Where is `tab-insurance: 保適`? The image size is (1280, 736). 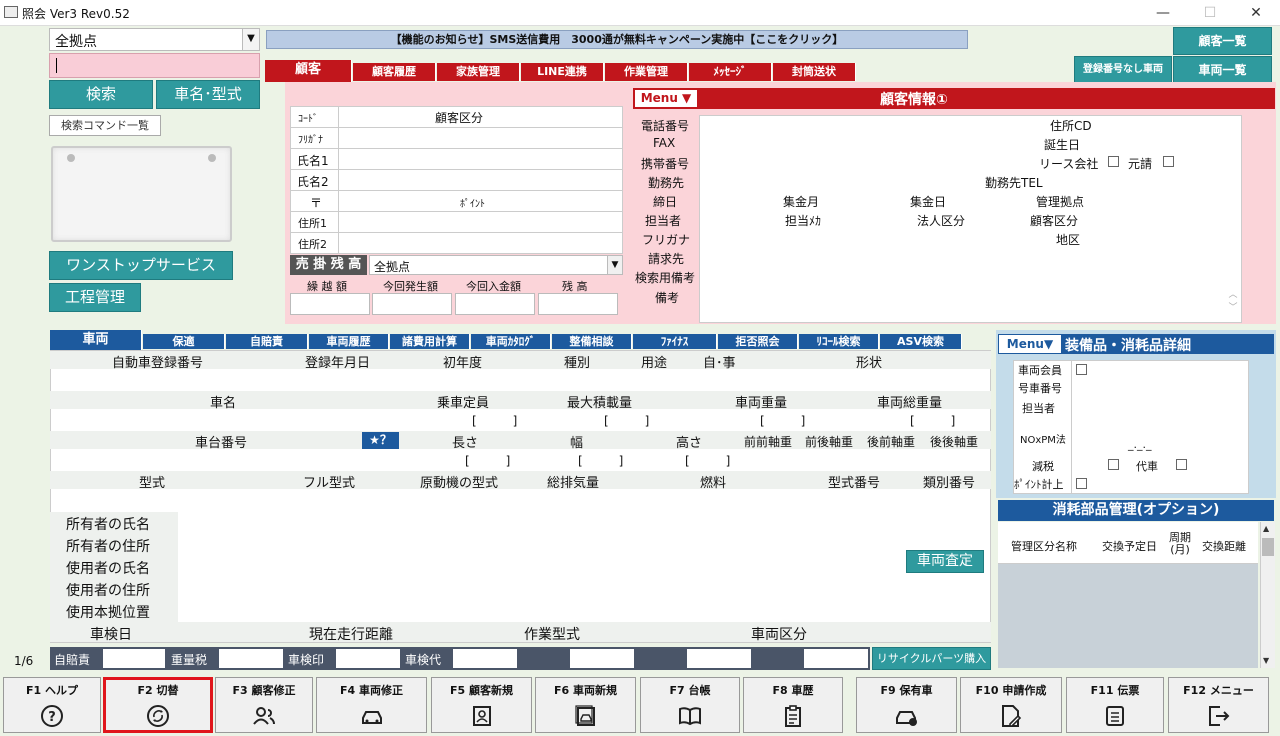
tab-insurance: 保適 is located at coordinates (184, 341).